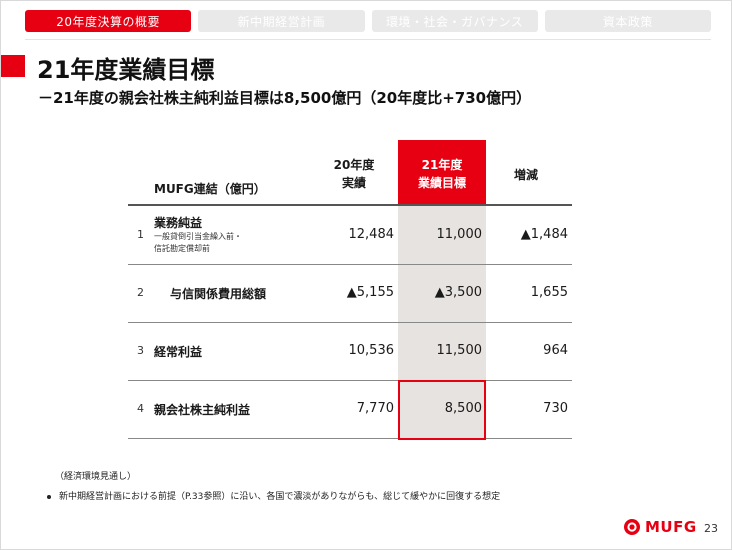 This screenshot has height=550, width=732. What do you see at coordinates (458, 292) in the screenshot?
I see `fy21-value: ▲3,500` at bounding box center [458, 292].